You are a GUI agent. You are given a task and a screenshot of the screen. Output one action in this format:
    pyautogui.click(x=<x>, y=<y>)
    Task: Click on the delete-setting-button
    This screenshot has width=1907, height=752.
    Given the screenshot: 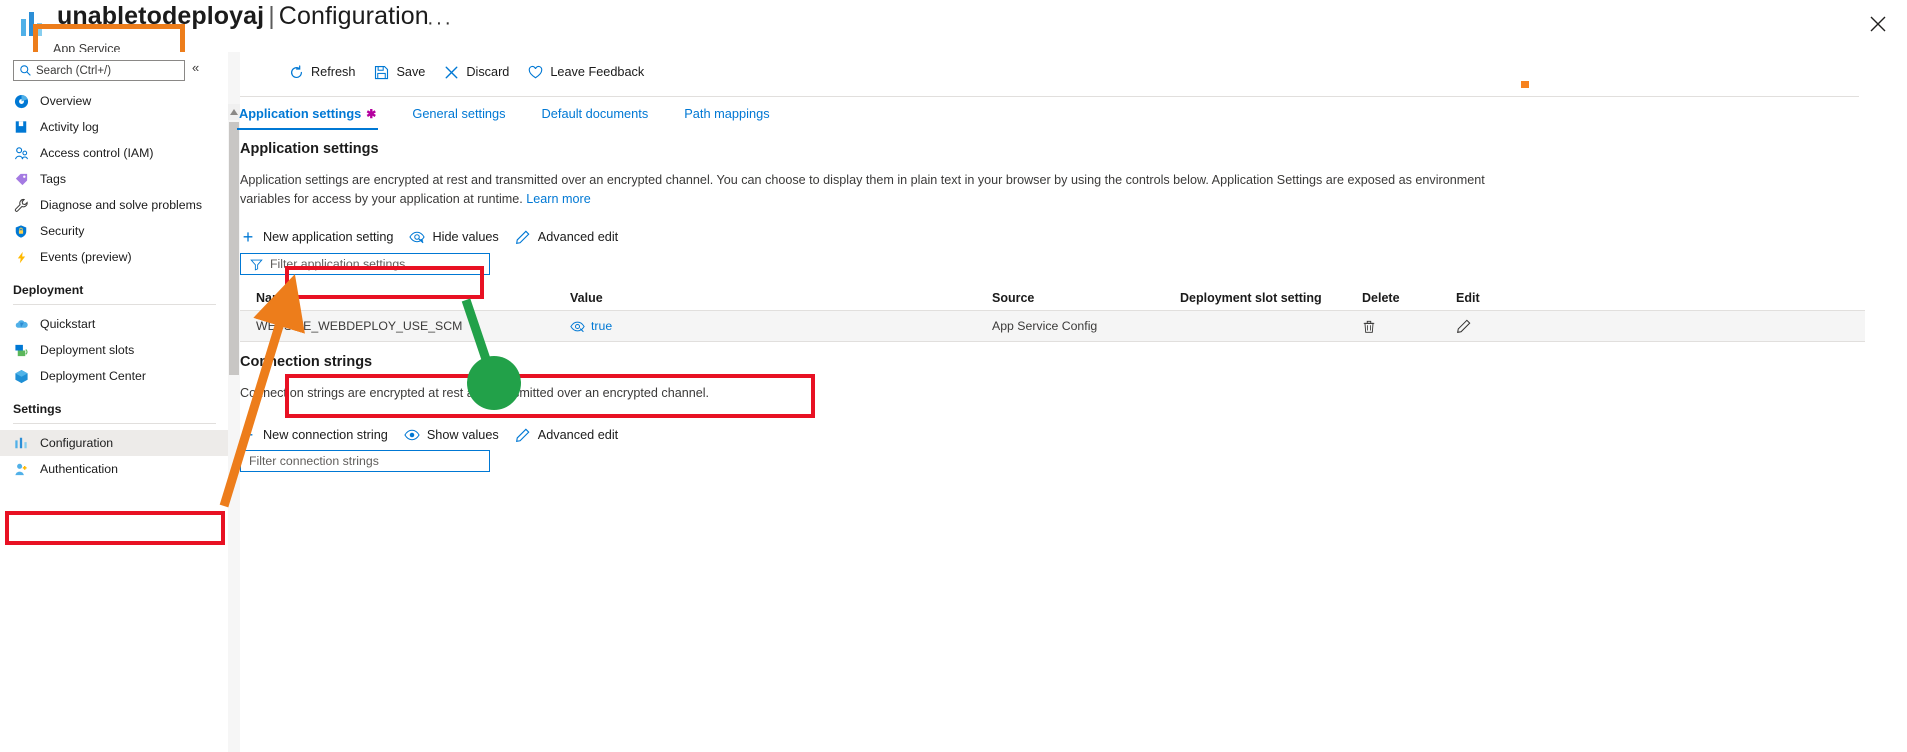 What is the action you would take?
    pyautogui.click(x=1409, y=326)
    